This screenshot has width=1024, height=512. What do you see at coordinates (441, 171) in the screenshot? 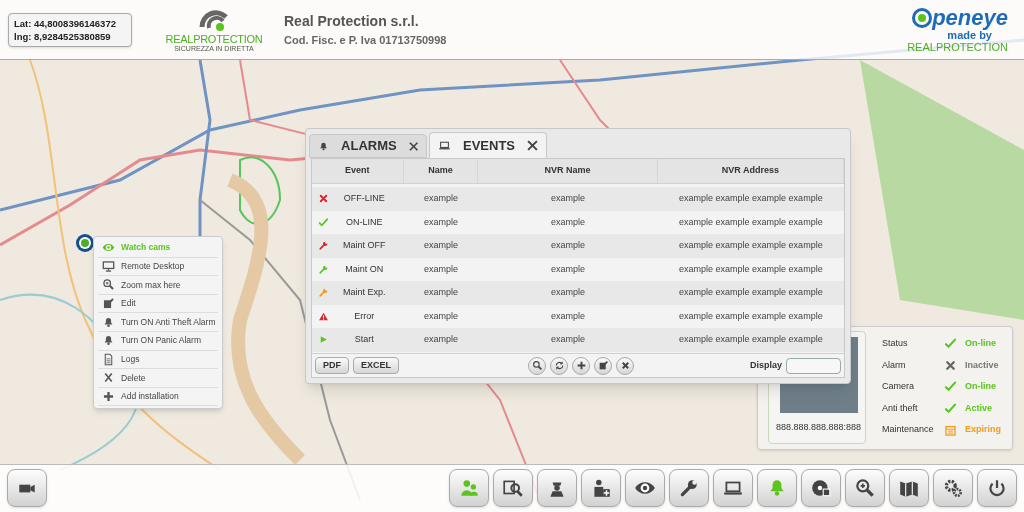
I see `column-header: Name` at bounding box center [441, 171].